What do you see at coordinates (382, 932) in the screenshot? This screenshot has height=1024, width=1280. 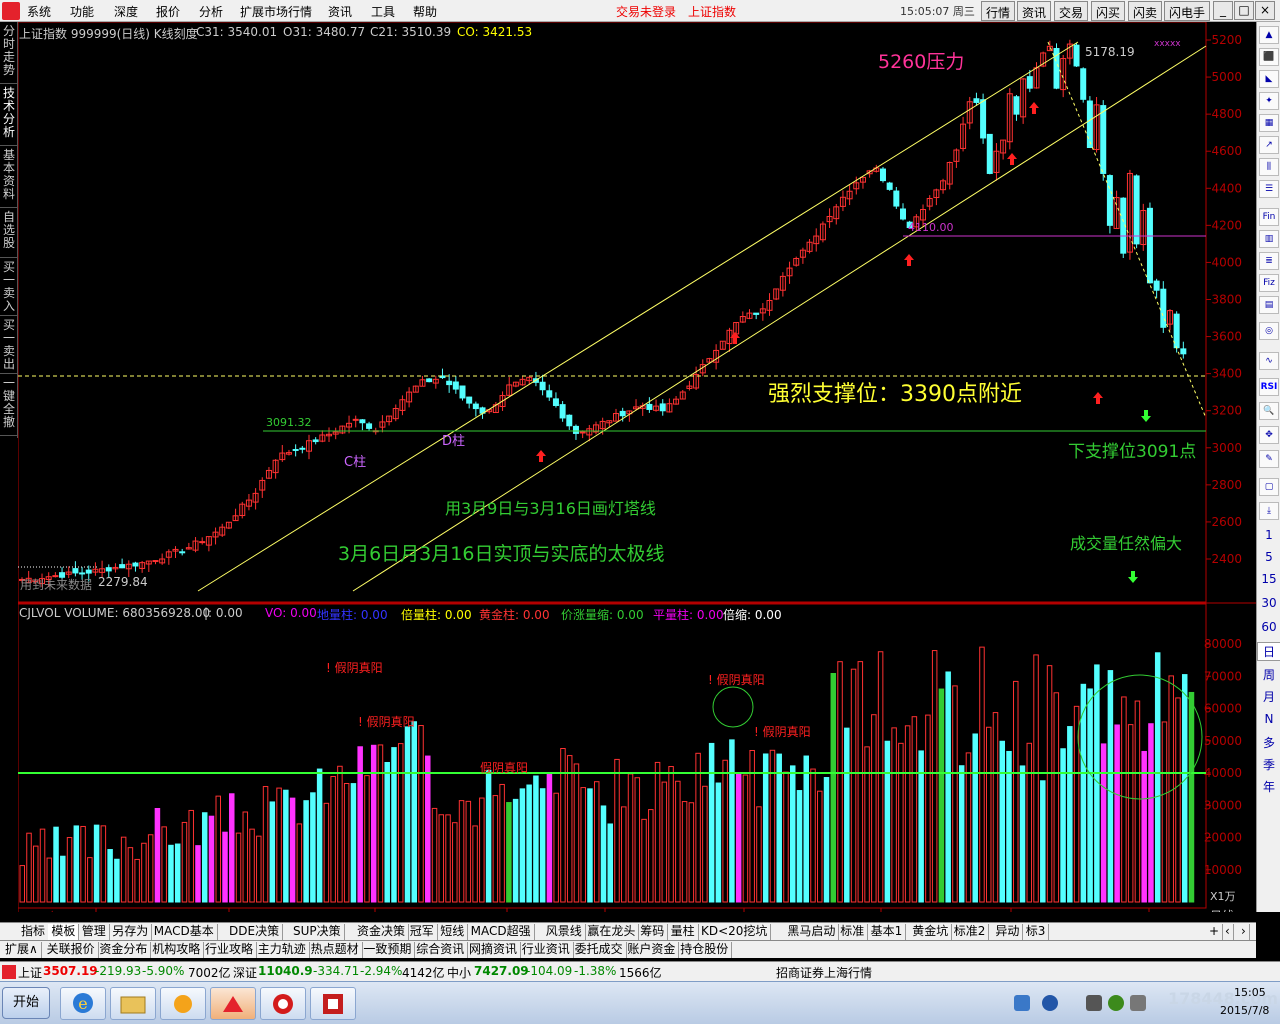 I see `indicator-tab-7: 资金决策` at bounding box center [382, 932].